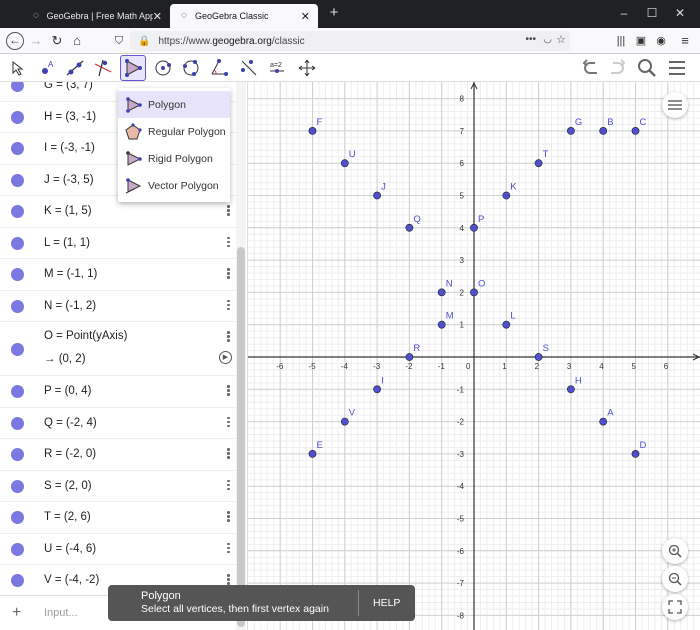 This screenshot has width=700, height=630. I want to click on move-graphics-tool, so click(307, 68).